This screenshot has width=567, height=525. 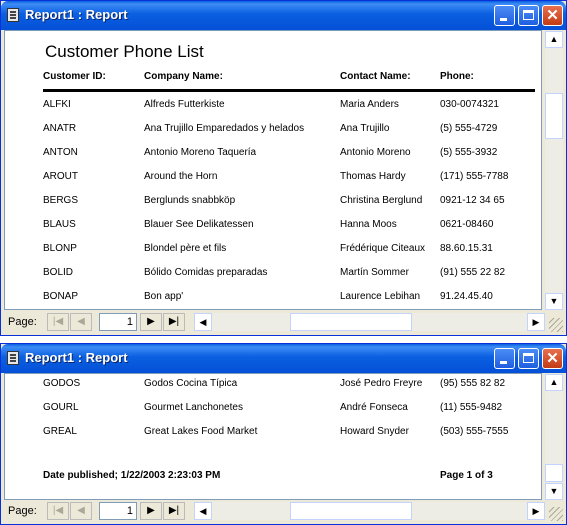 What do you see at coordinates (373, 176) in the screenshot?
I see `table-cell: Thomas Hardy` at bounding box center [373, 176].